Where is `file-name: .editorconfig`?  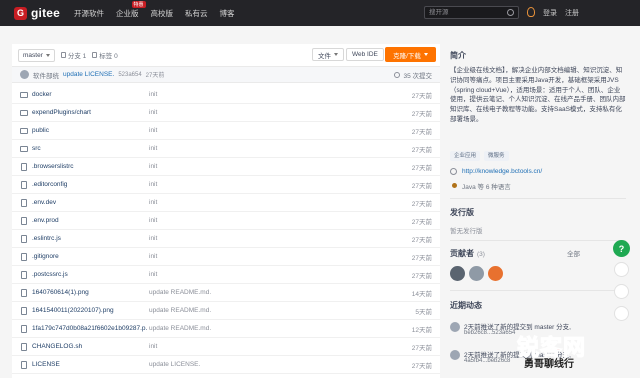 file-name: .editorconfig is located at coordinates (49, 184).